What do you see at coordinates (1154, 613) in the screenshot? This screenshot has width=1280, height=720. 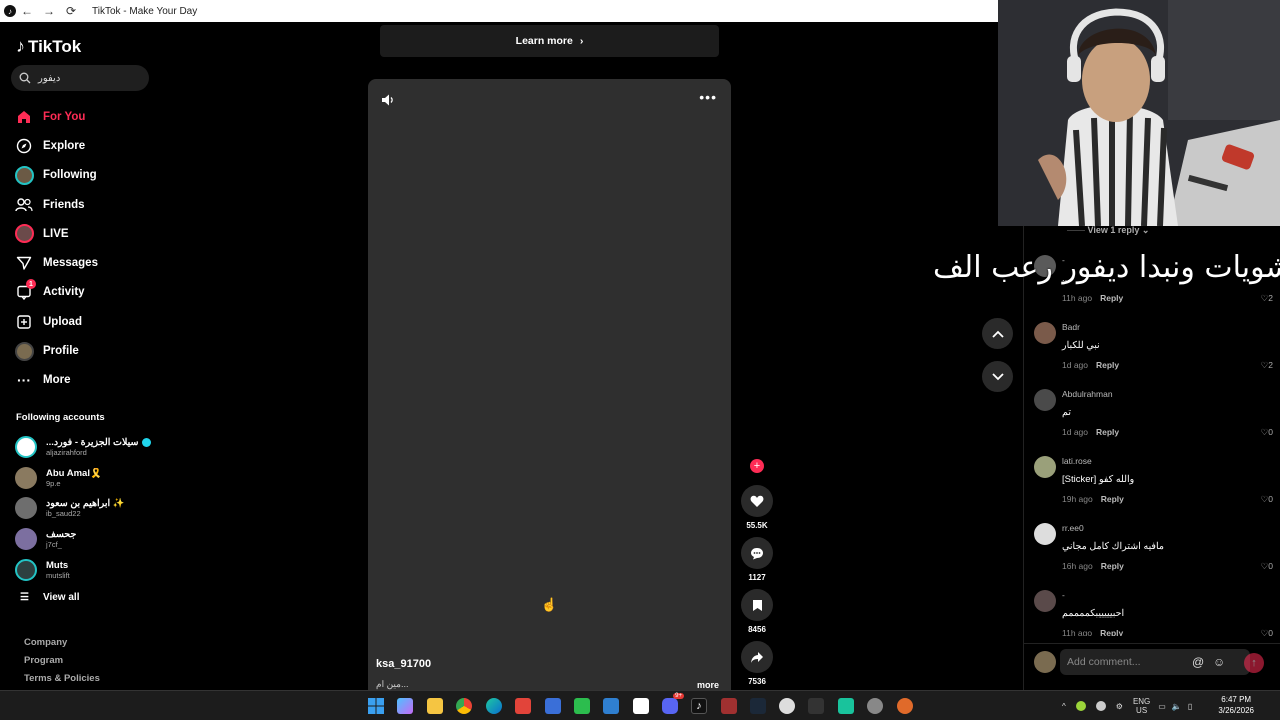 I see `comment-item: - احبيييييبكممممم 11h ago Reply ♡0` at bounding box center [1154, 613].